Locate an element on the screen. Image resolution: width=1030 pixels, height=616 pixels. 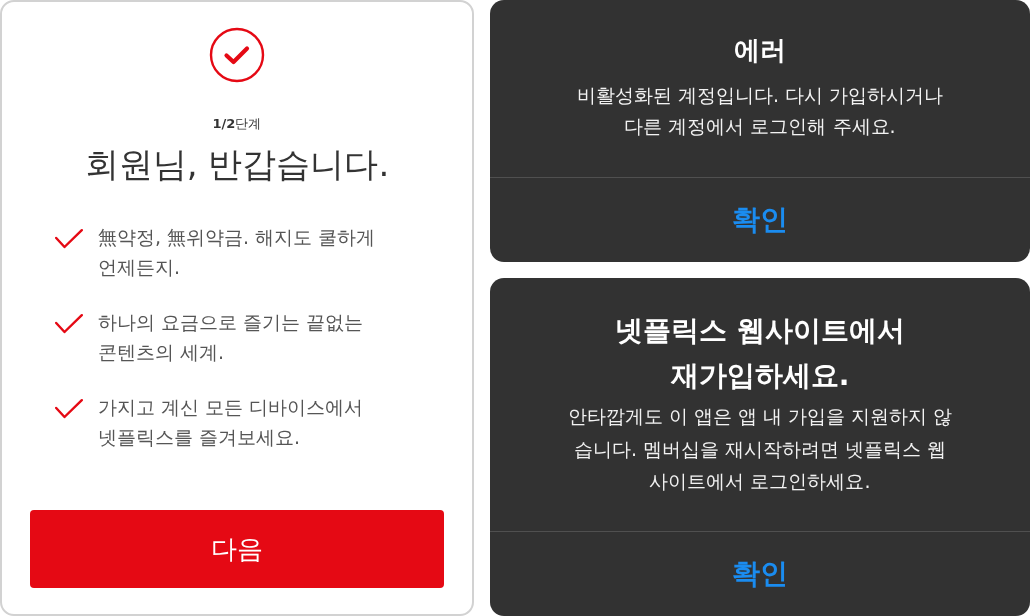
benefit-text: 無약정, 無위약금. 해지도 쿨하게 언제든지. is located at coordinates (237, 252).